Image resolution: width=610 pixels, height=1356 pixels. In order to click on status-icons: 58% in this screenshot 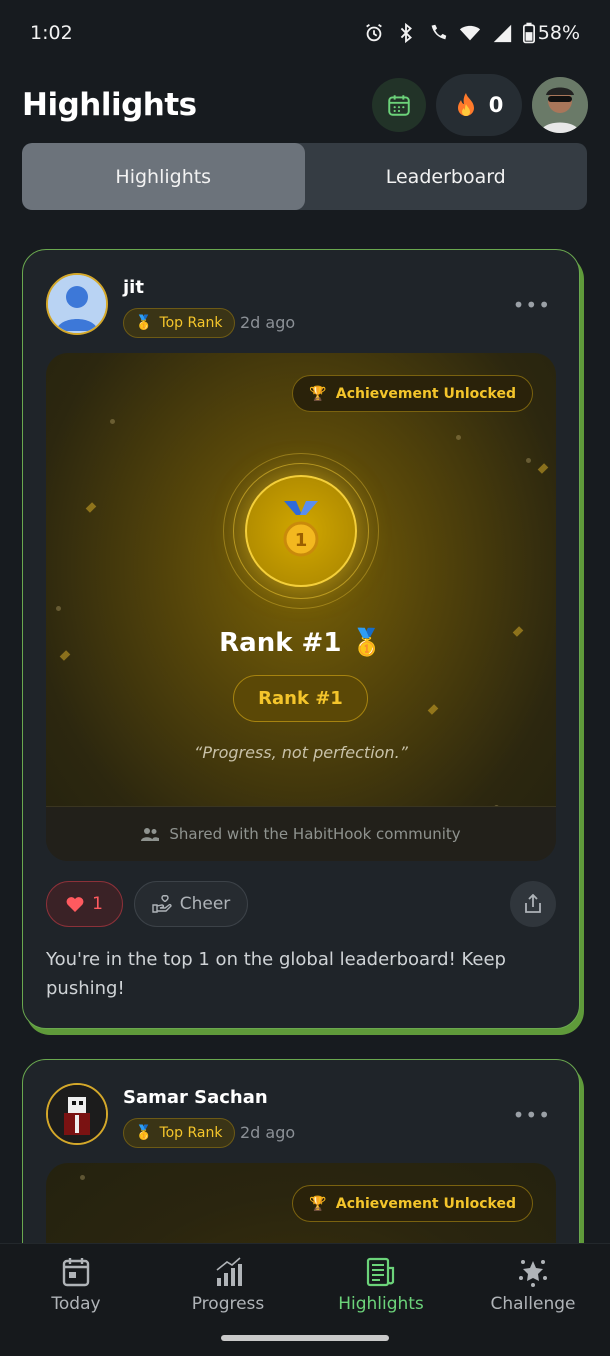, I will do `click(471, 33)`.